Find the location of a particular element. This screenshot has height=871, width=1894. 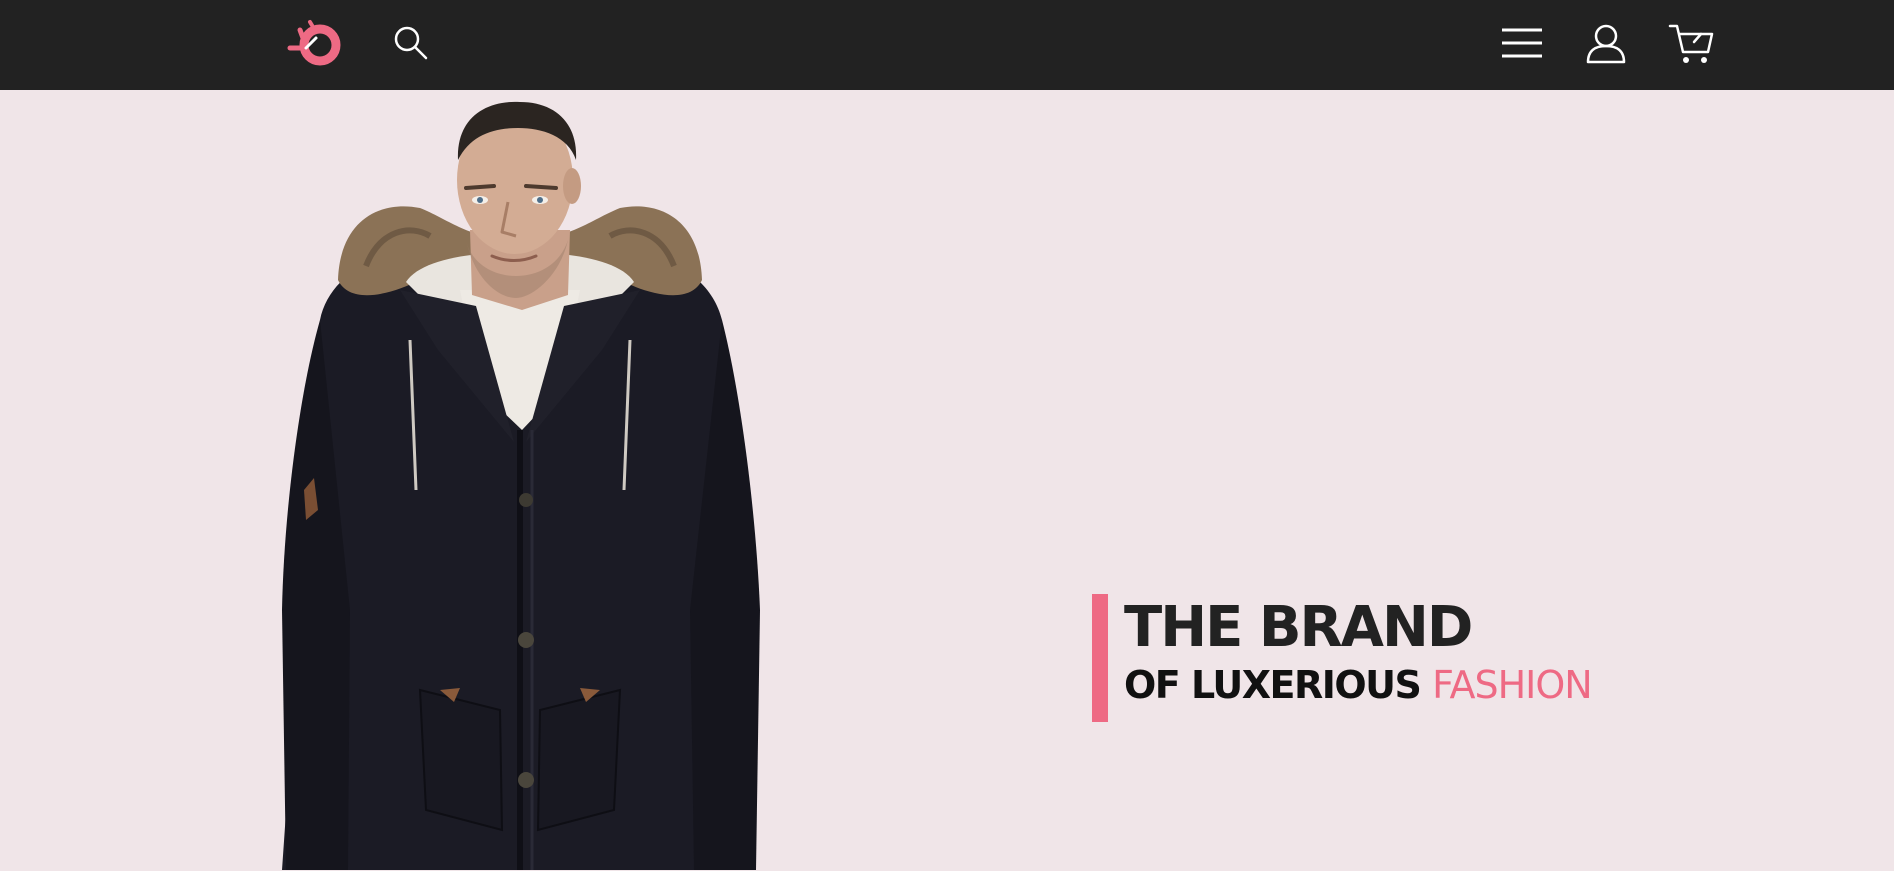

hero-tagline: THE BRAND OF LUXERIOUS FASHION is located at coordinates (1342, 658).